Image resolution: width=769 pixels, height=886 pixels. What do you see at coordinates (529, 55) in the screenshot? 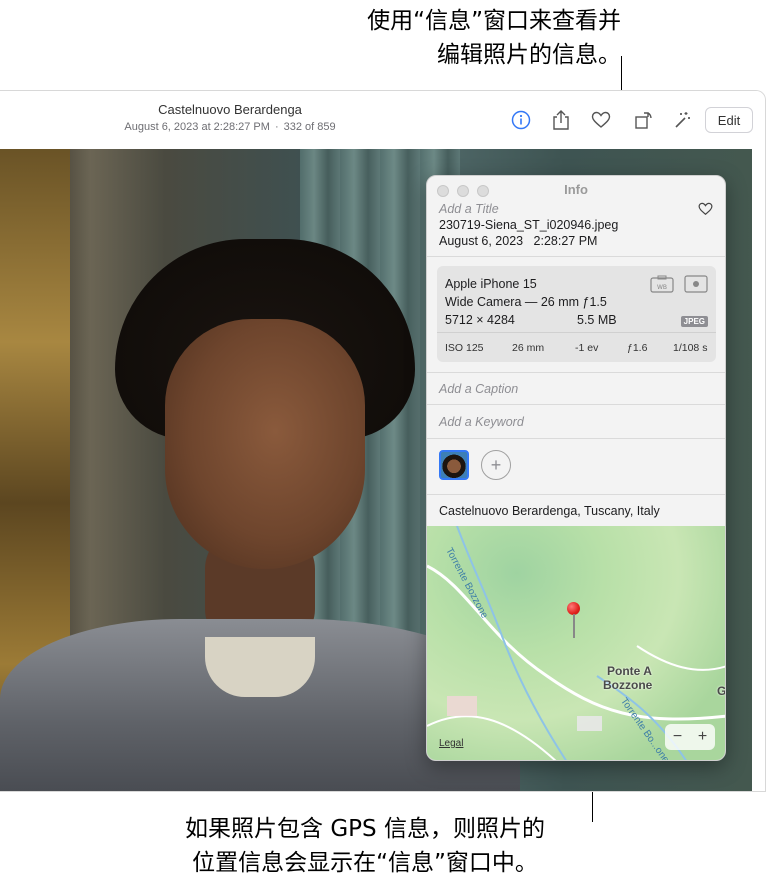
I see `callout-top-line2: 编辑照片的信息。` at bounding box center [529, 55].